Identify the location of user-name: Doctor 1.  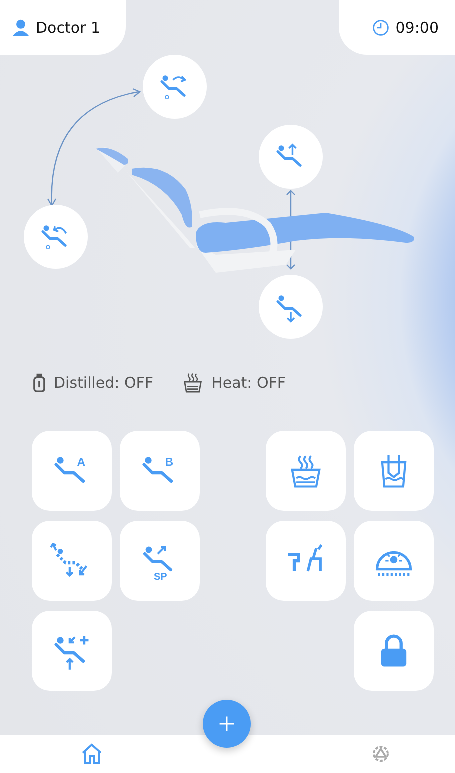
(68, 27).